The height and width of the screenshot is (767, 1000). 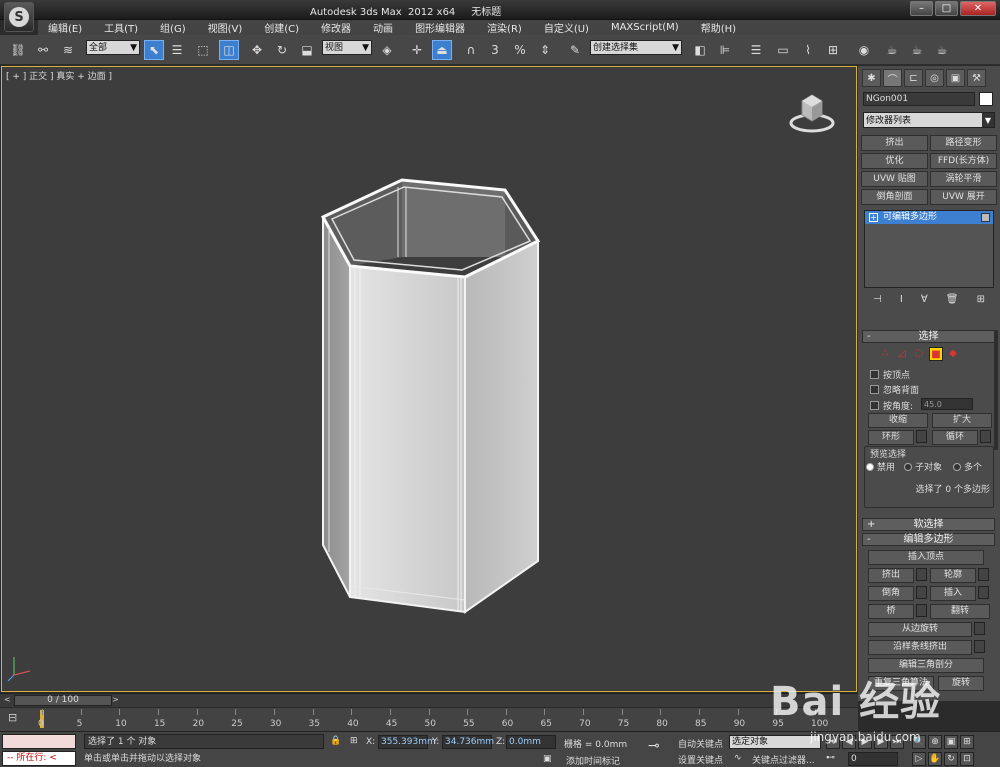 What do you see at coordinates (495, 50) in the screenshot?
I see `angle-snap-icon: 3` at bounding box center [495, 50].